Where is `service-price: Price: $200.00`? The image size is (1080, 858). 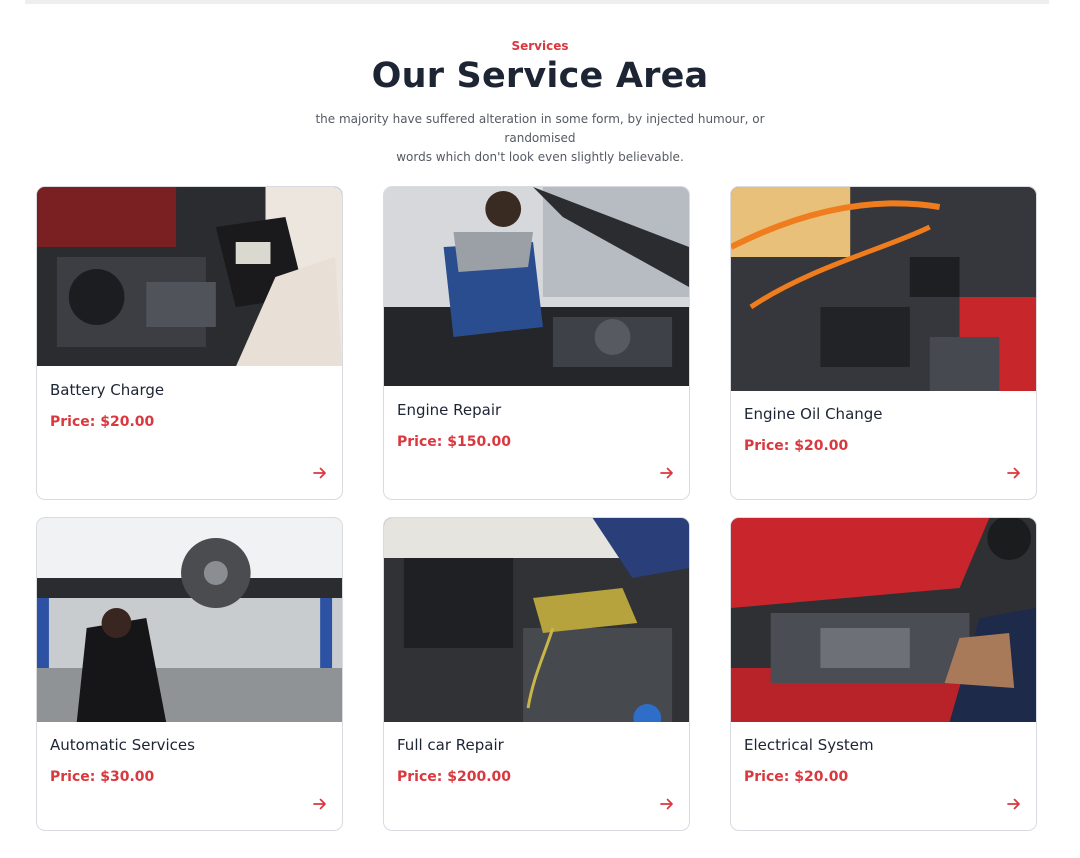 service-price: Price: $200.00 is located at coordinates (454, 777).